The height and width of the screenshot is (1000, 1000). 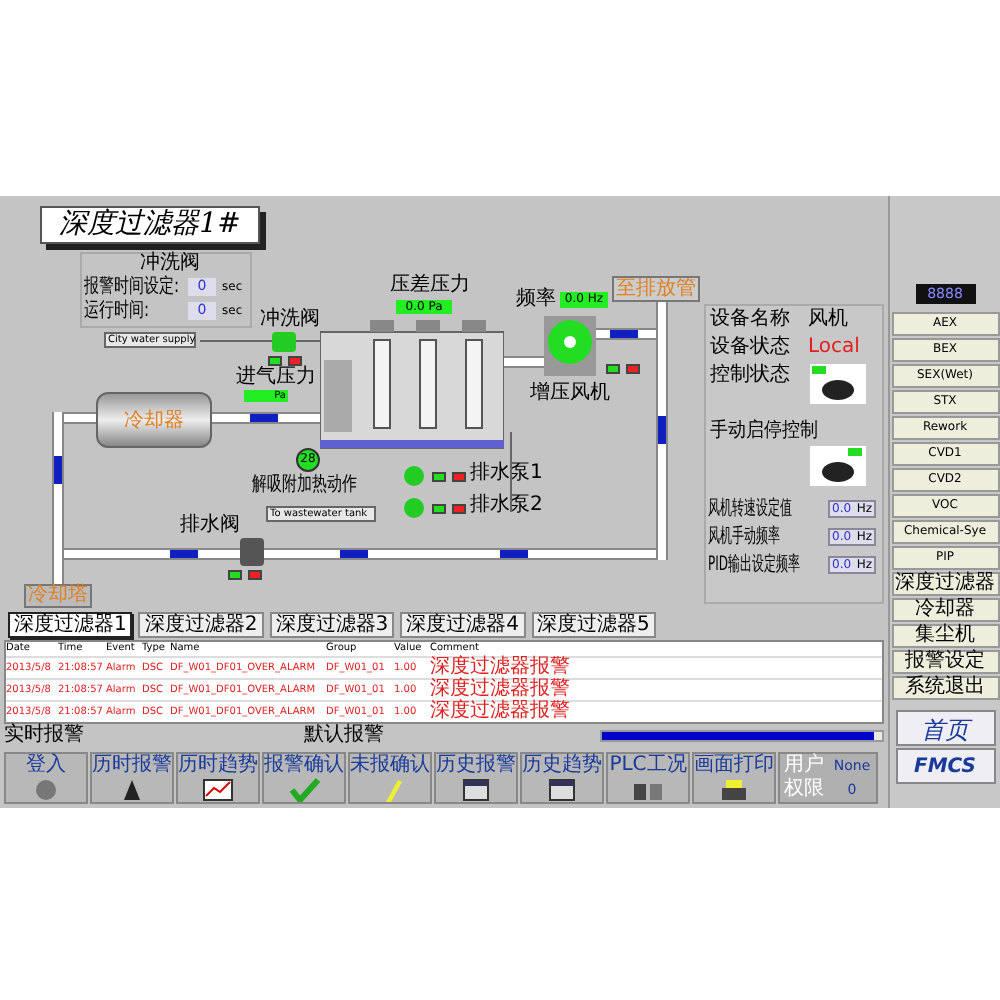 I want to click on filter-tab: 深度过滤器2, so click(x=201, y=625).